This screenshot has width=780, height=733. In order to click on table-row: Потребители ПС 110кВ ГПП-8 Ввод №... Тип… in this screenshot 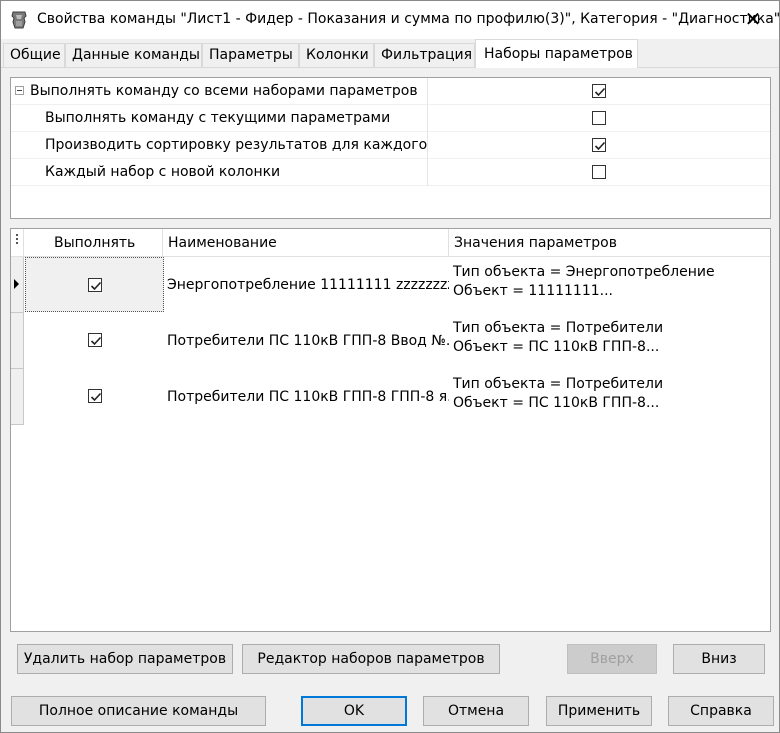, I will do `click(390, 341)`.